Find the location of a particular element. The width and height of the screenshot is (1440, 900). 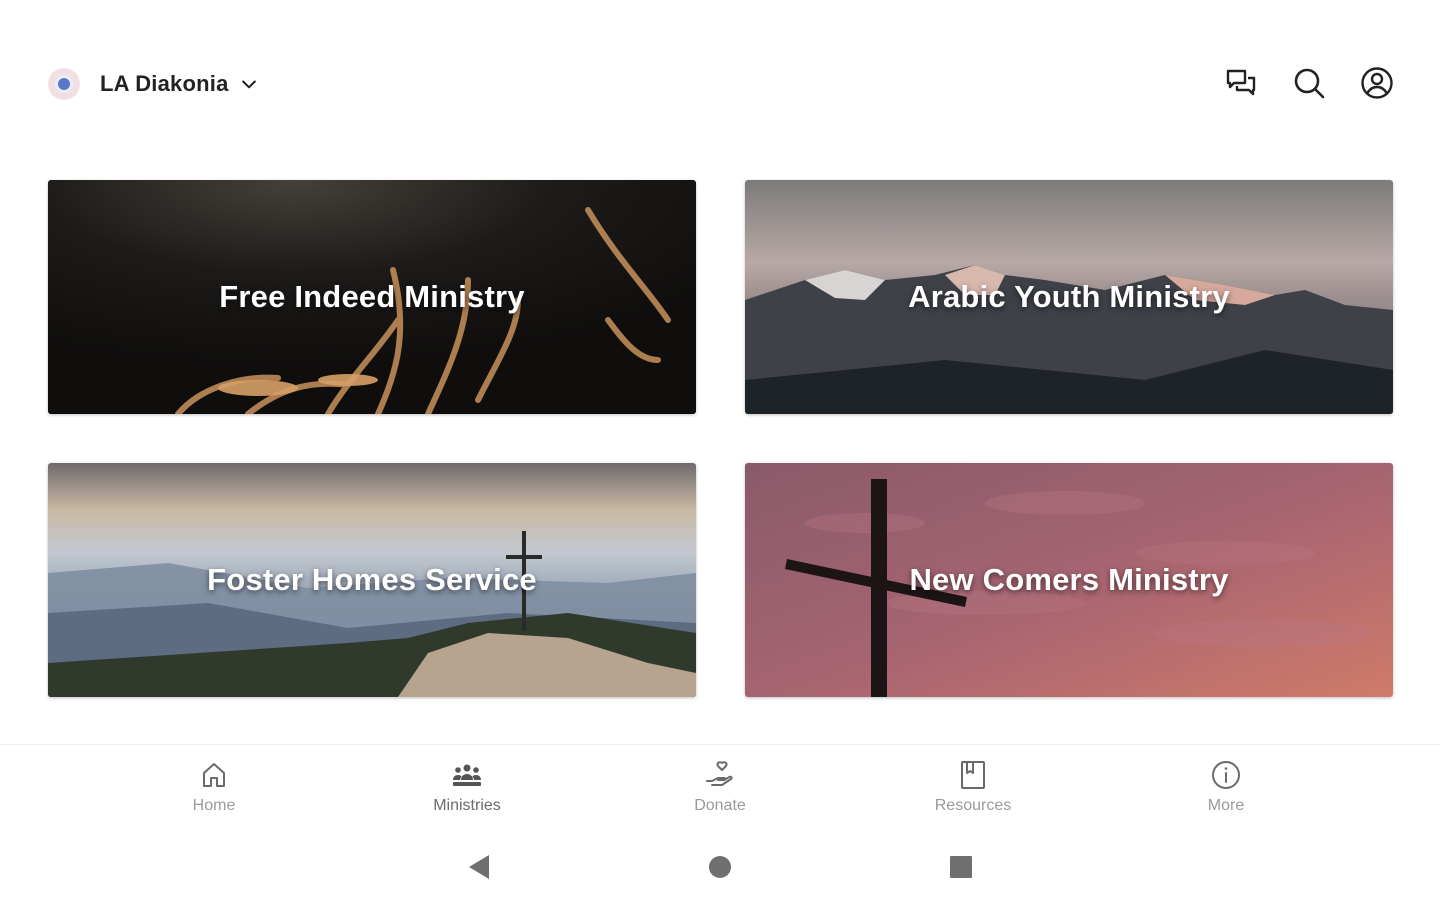

system-navigation-bar is located at coordinates (720, 867).